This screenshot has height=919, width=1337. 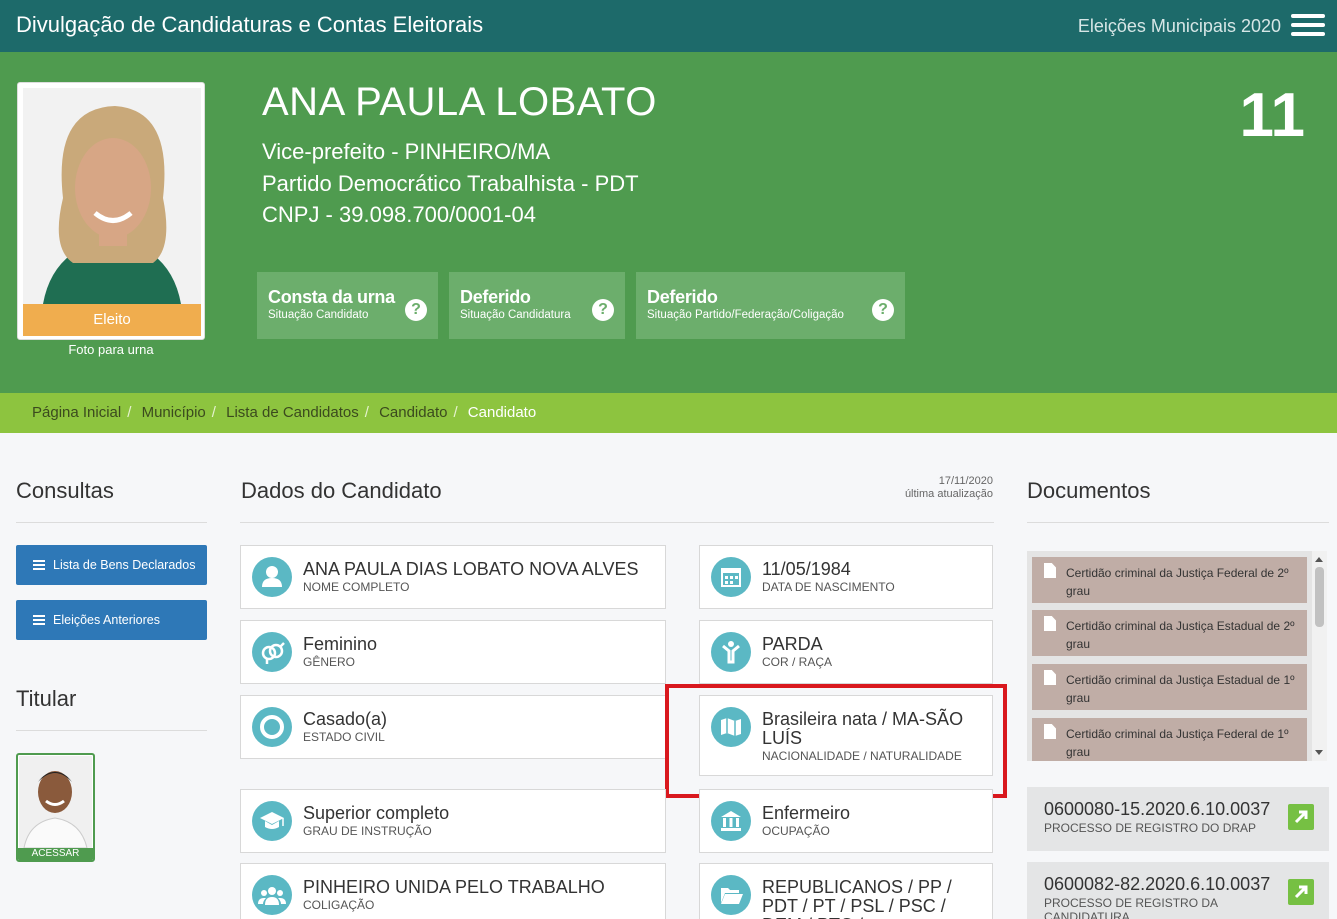 I want to click on process-number: 0600082-82.2020.6.10.0037, so click(x=1157, y=884).